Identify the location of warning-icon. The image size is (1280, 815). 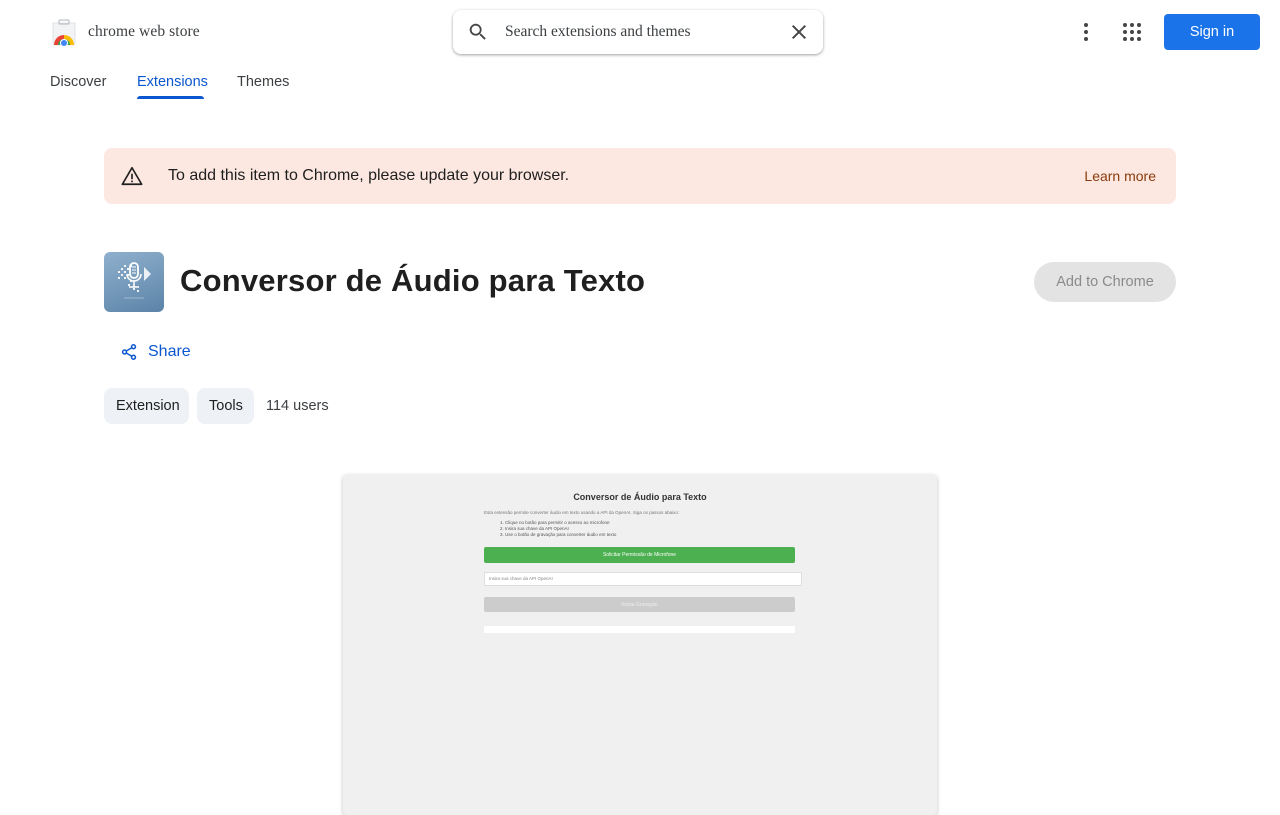
(132, 176).